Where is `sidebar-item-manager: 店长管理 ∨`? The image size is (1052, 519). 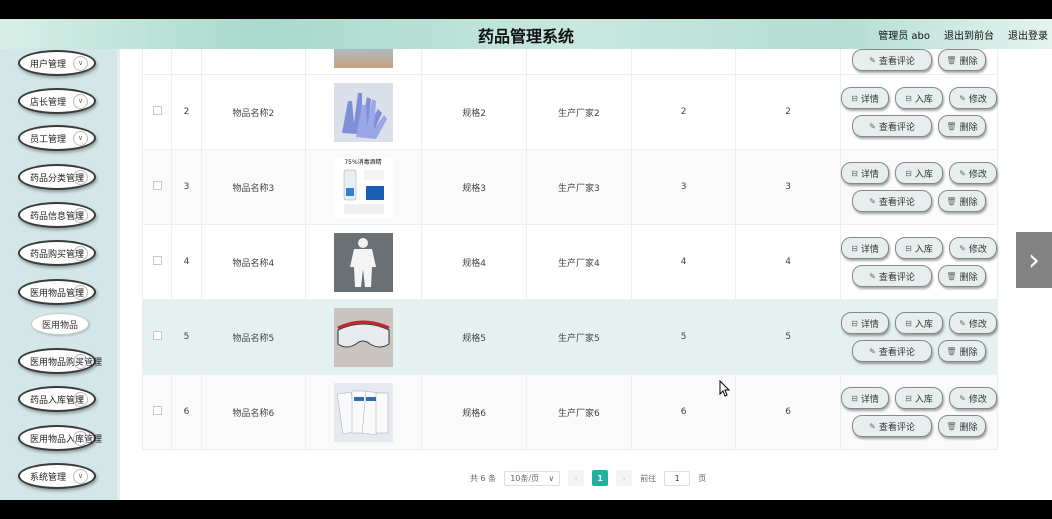 sidebar-item-manager: 店长管理 ∨ is located at coordinates (57, 101).